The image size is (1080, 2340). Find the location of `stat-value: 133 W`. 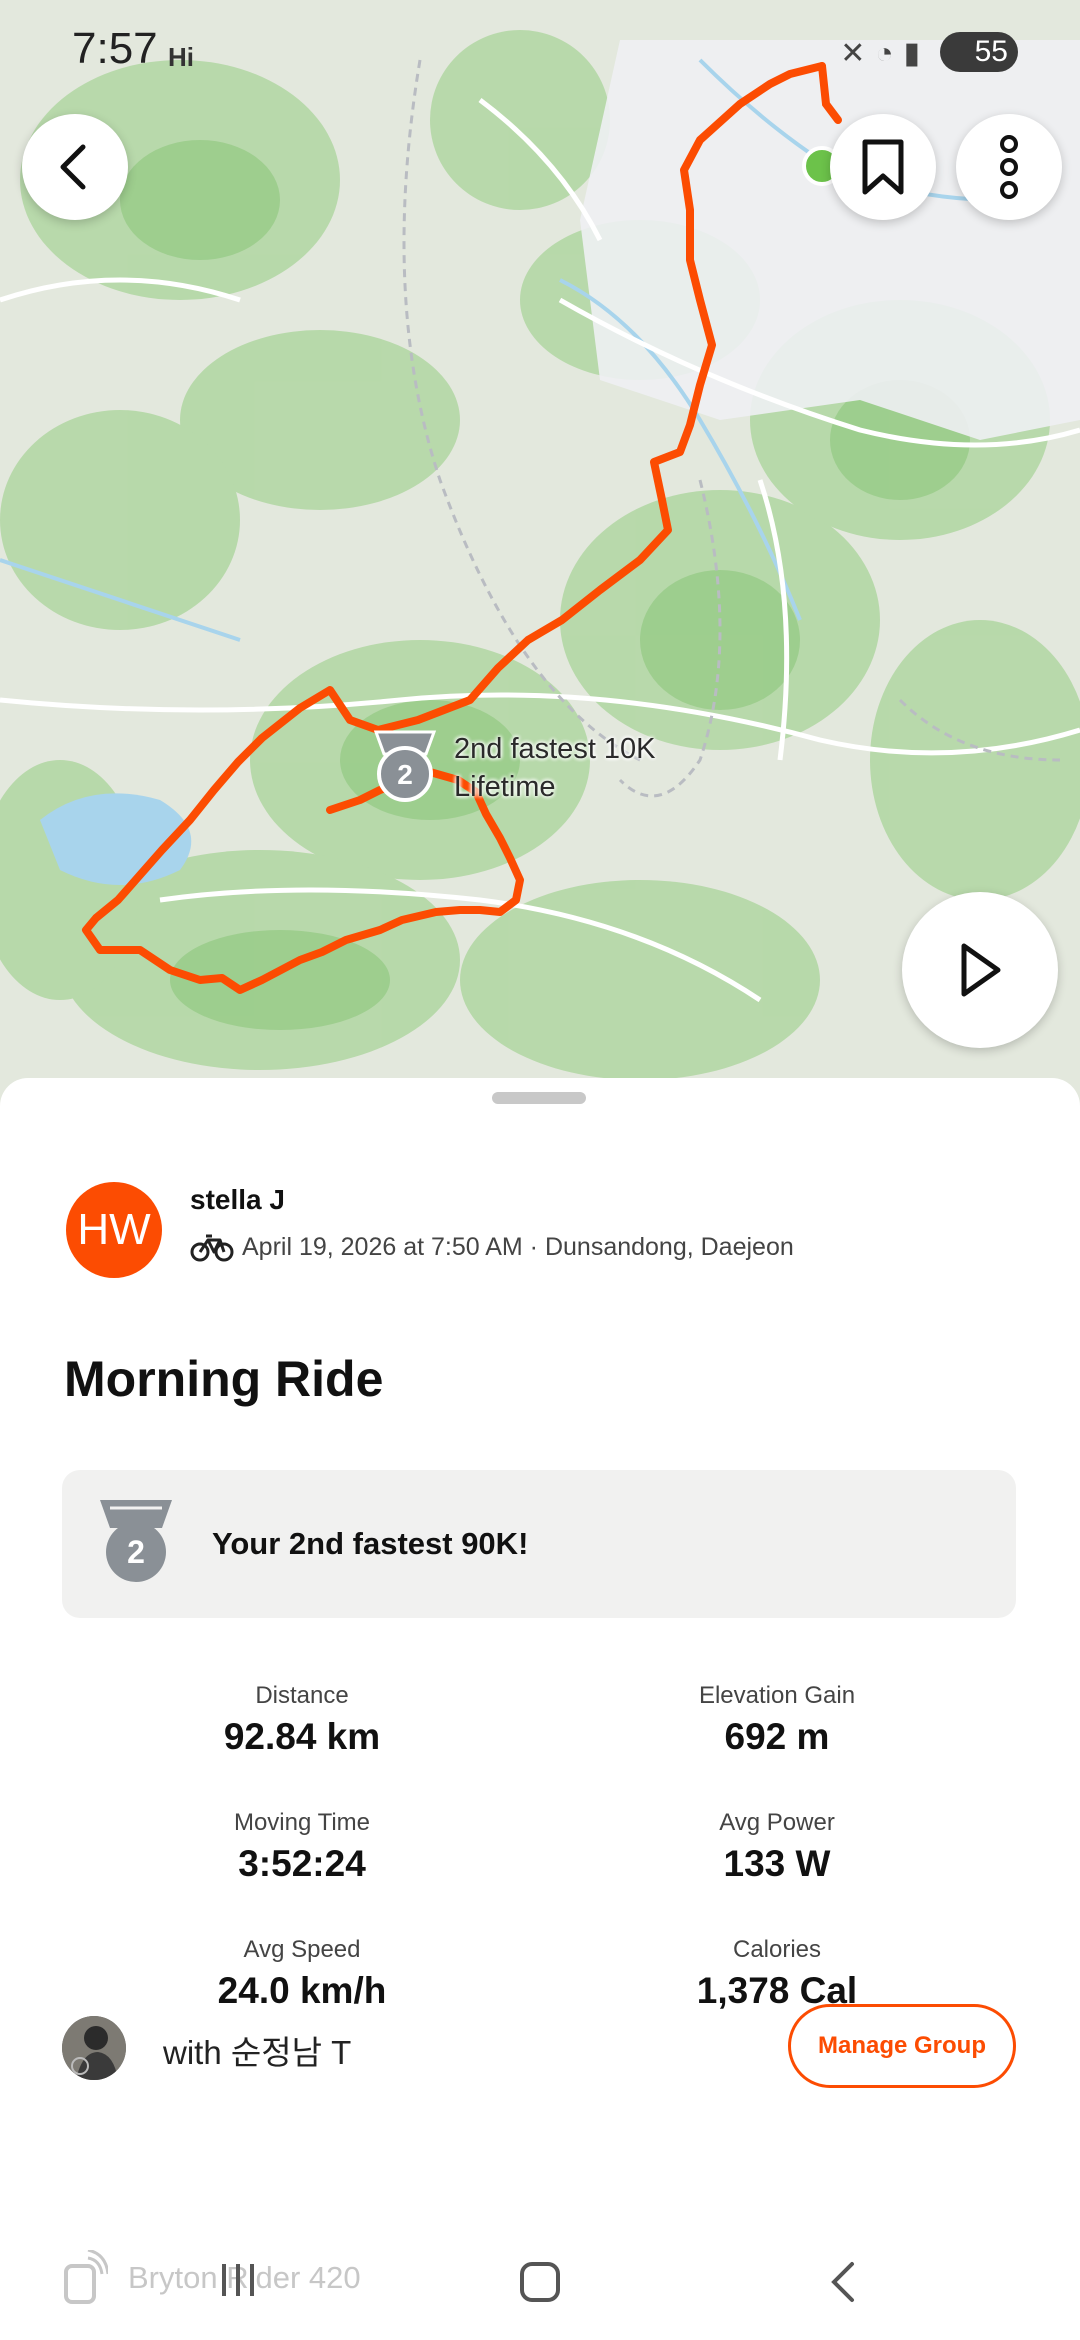

stat-value: 133 W is located at coordinates (777, 1863).